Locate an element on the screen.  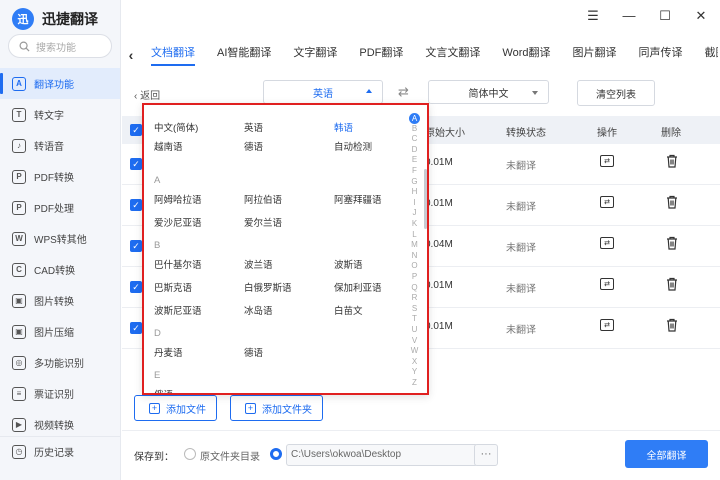
sidebar-item: P PDF处理 is located at coordinates (60, 207).